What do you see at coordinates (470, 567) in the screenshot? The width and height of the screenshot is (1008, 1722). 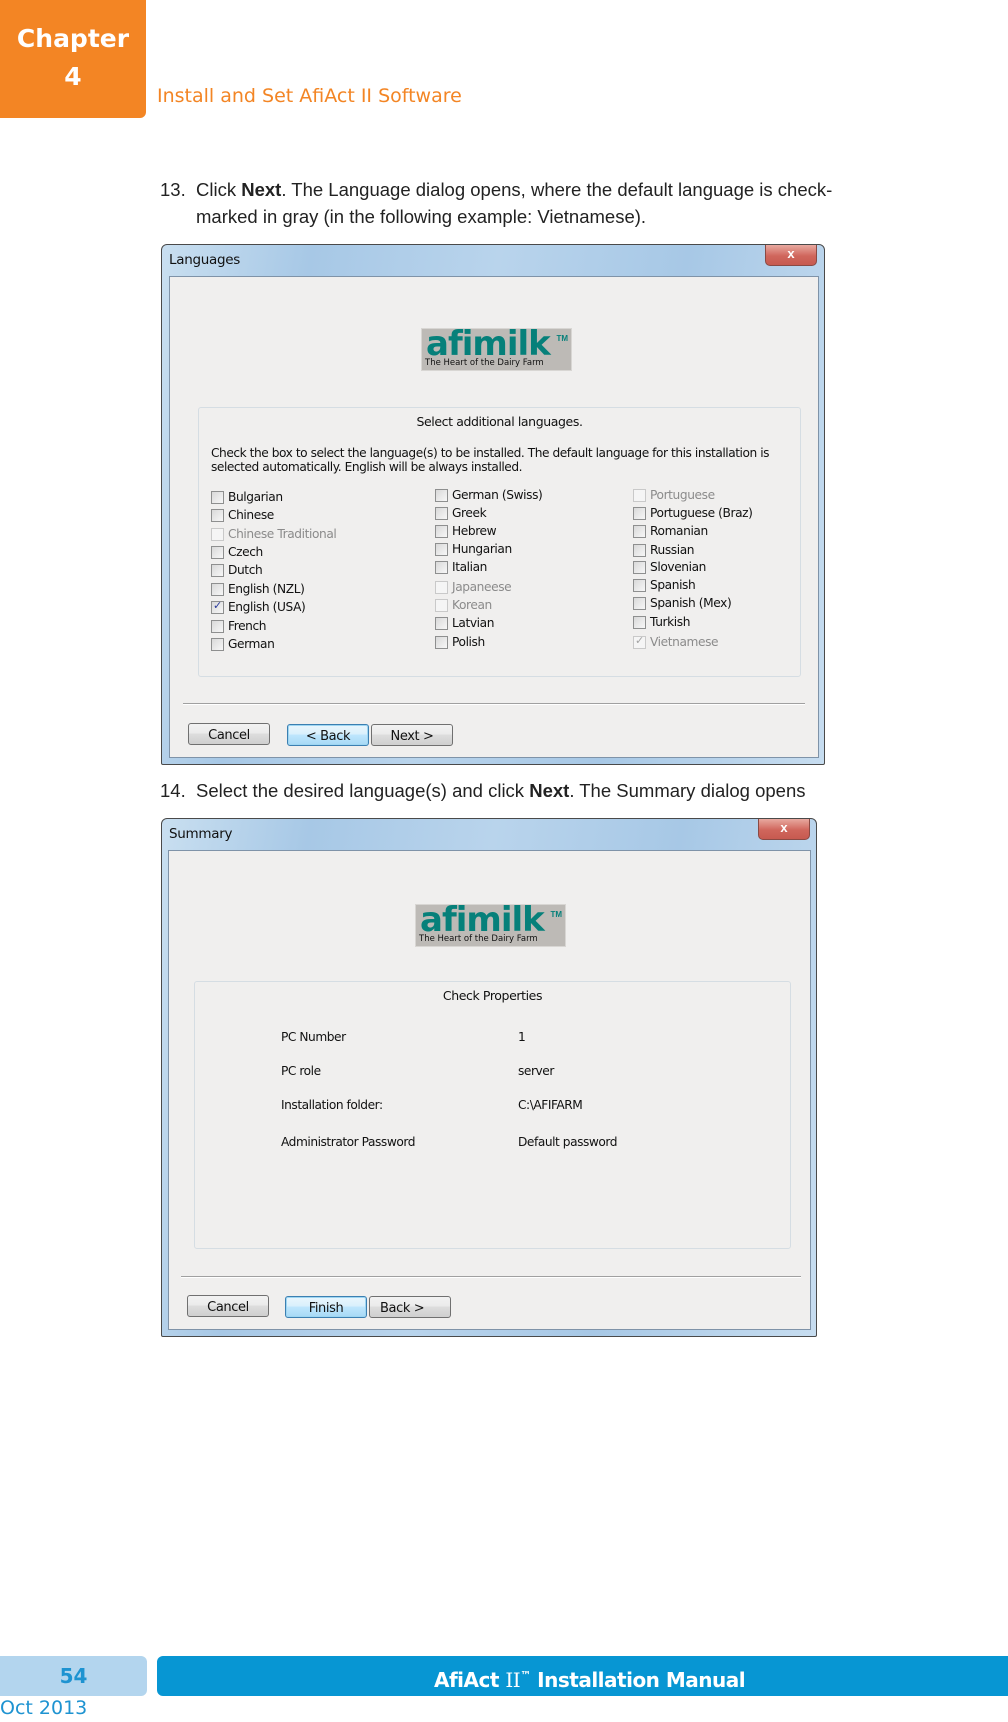 I see `language-label: Italian` at bounding box center [470, 567].